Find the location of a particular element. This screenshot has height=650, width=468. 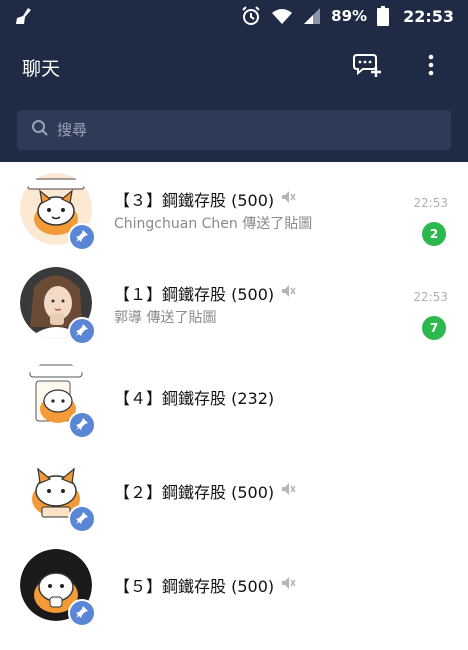

chat-body: 【４】鋼鐵存股 (232) is located at coordinates (291, 397).